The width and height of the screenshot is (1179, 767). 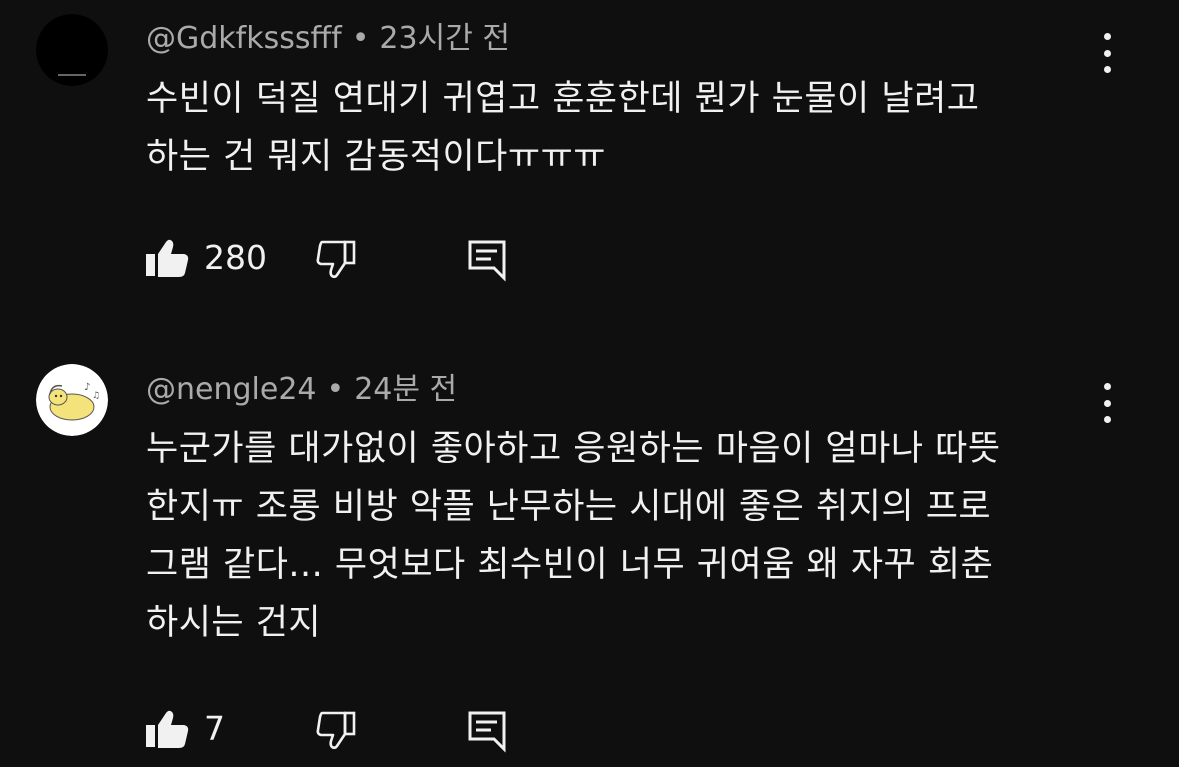 I want to click on comment-header: @nengle24 • 24분 전, so click(x=301, y=390).